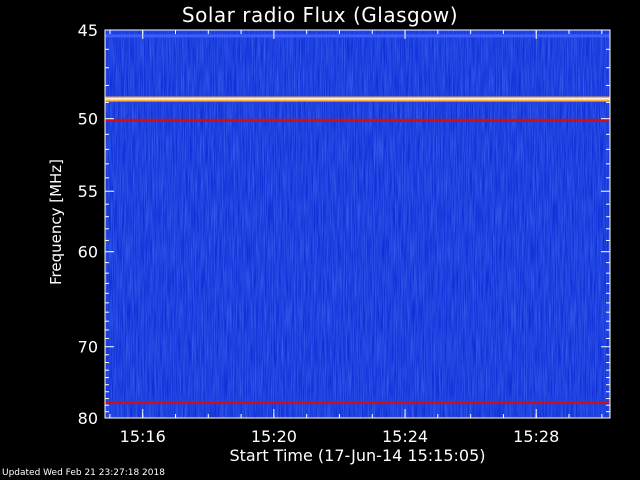 This screenshot has width=640, height=480. I want to click on x-tick-label: 15:24, so click(405, 436).